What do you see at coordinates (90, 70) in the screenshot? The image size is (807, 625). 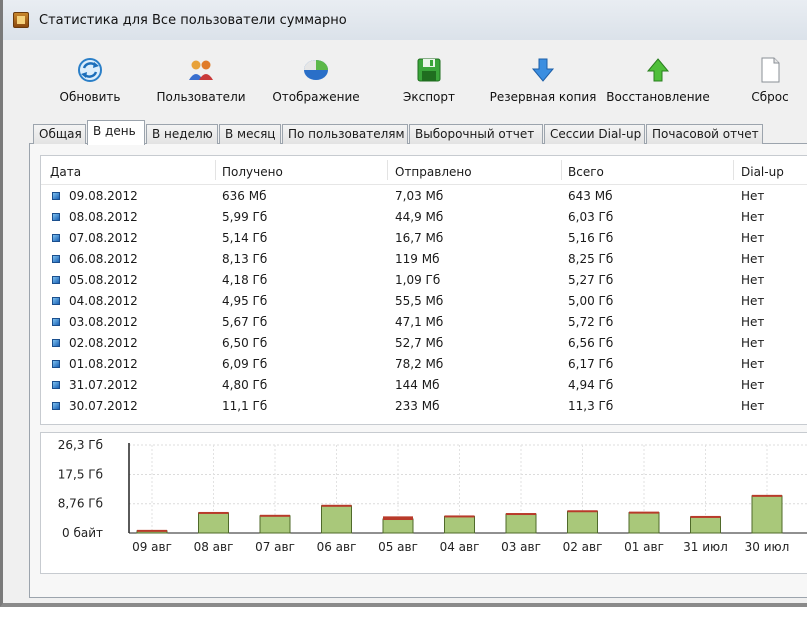 I see `refresh-icon` at bounding box center [90, 70].